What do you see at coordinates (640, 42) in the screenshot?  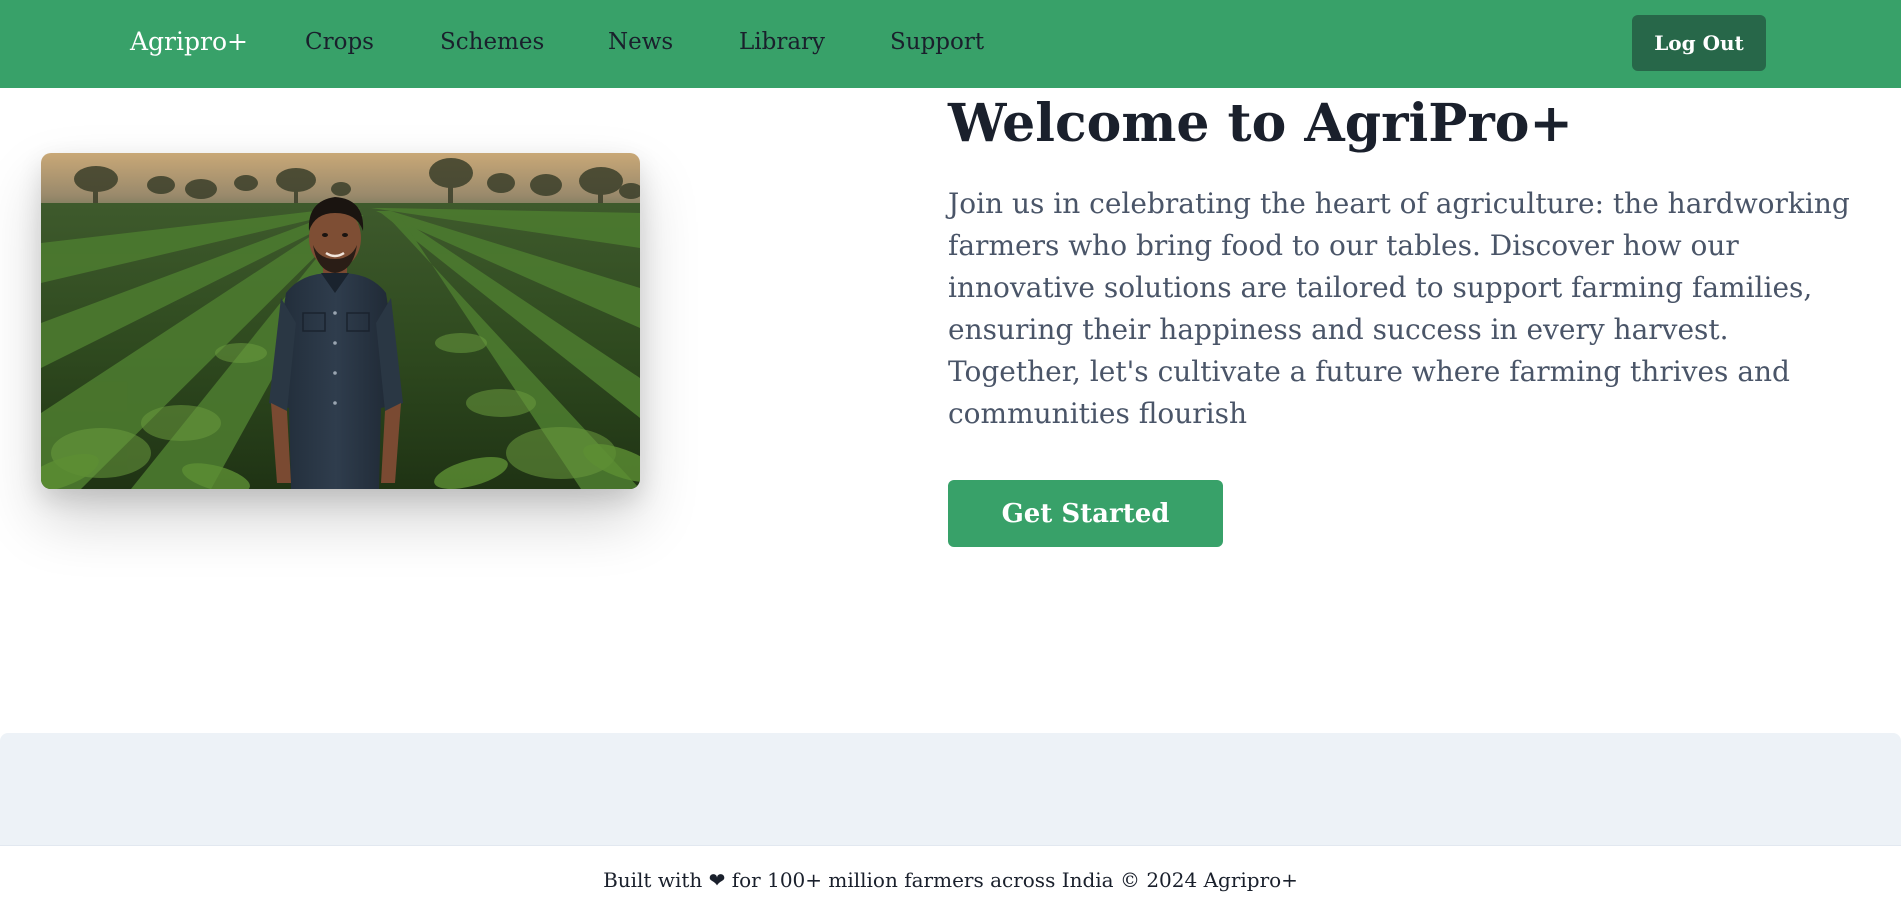 I see `nav-link-news: News` at bounding box center [640, 42].